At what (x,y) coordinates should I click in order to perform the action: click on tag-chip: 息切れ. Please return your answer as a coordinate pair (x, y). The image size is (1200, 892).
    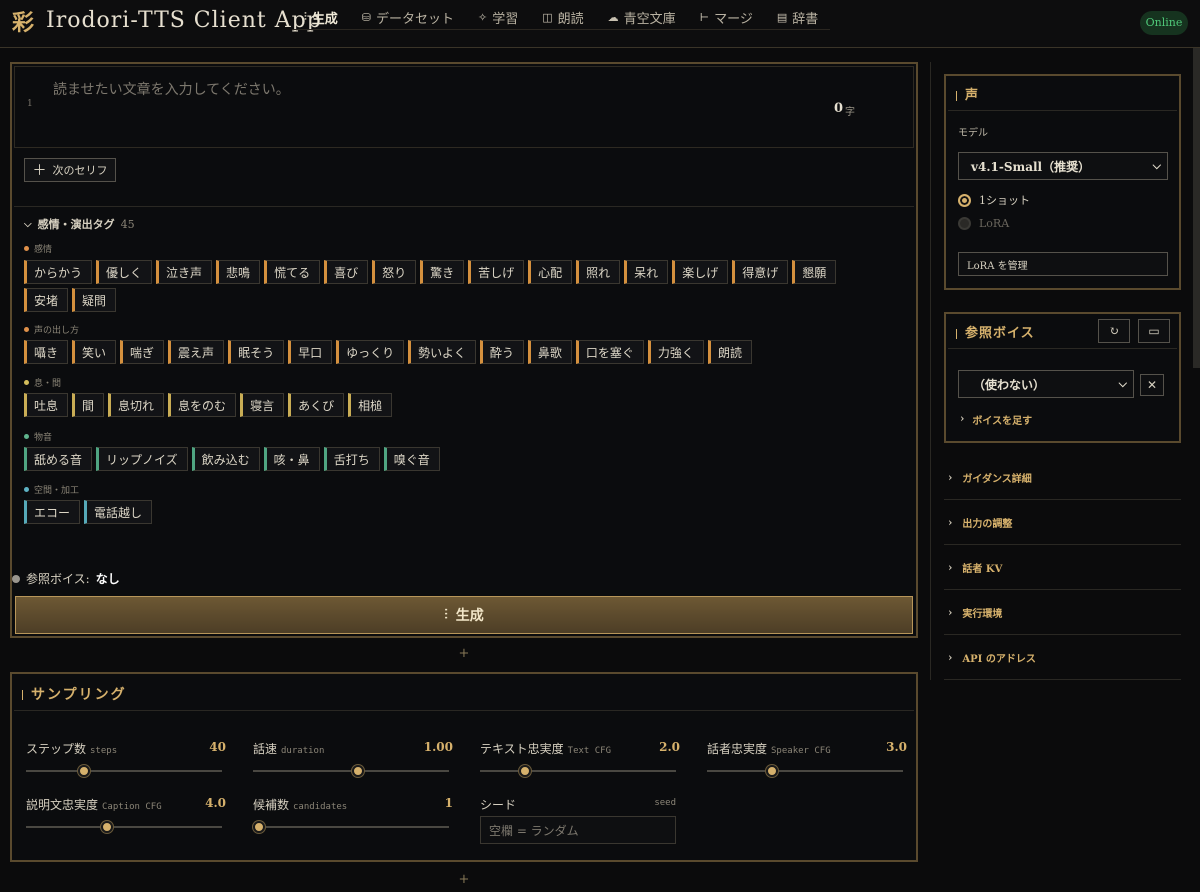
    Looking at the image, I should click on (136, 405).